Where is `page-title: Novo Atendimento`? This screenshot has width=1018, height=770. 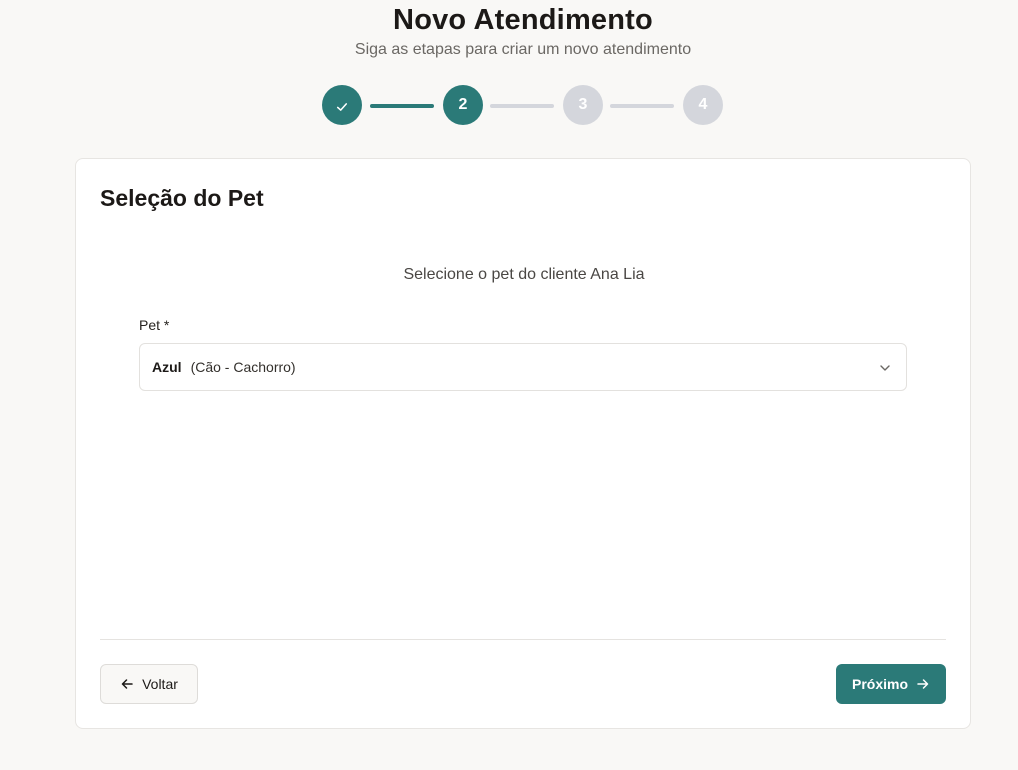 page-title: Novo Atendimento is located at coordinates (523, 20).